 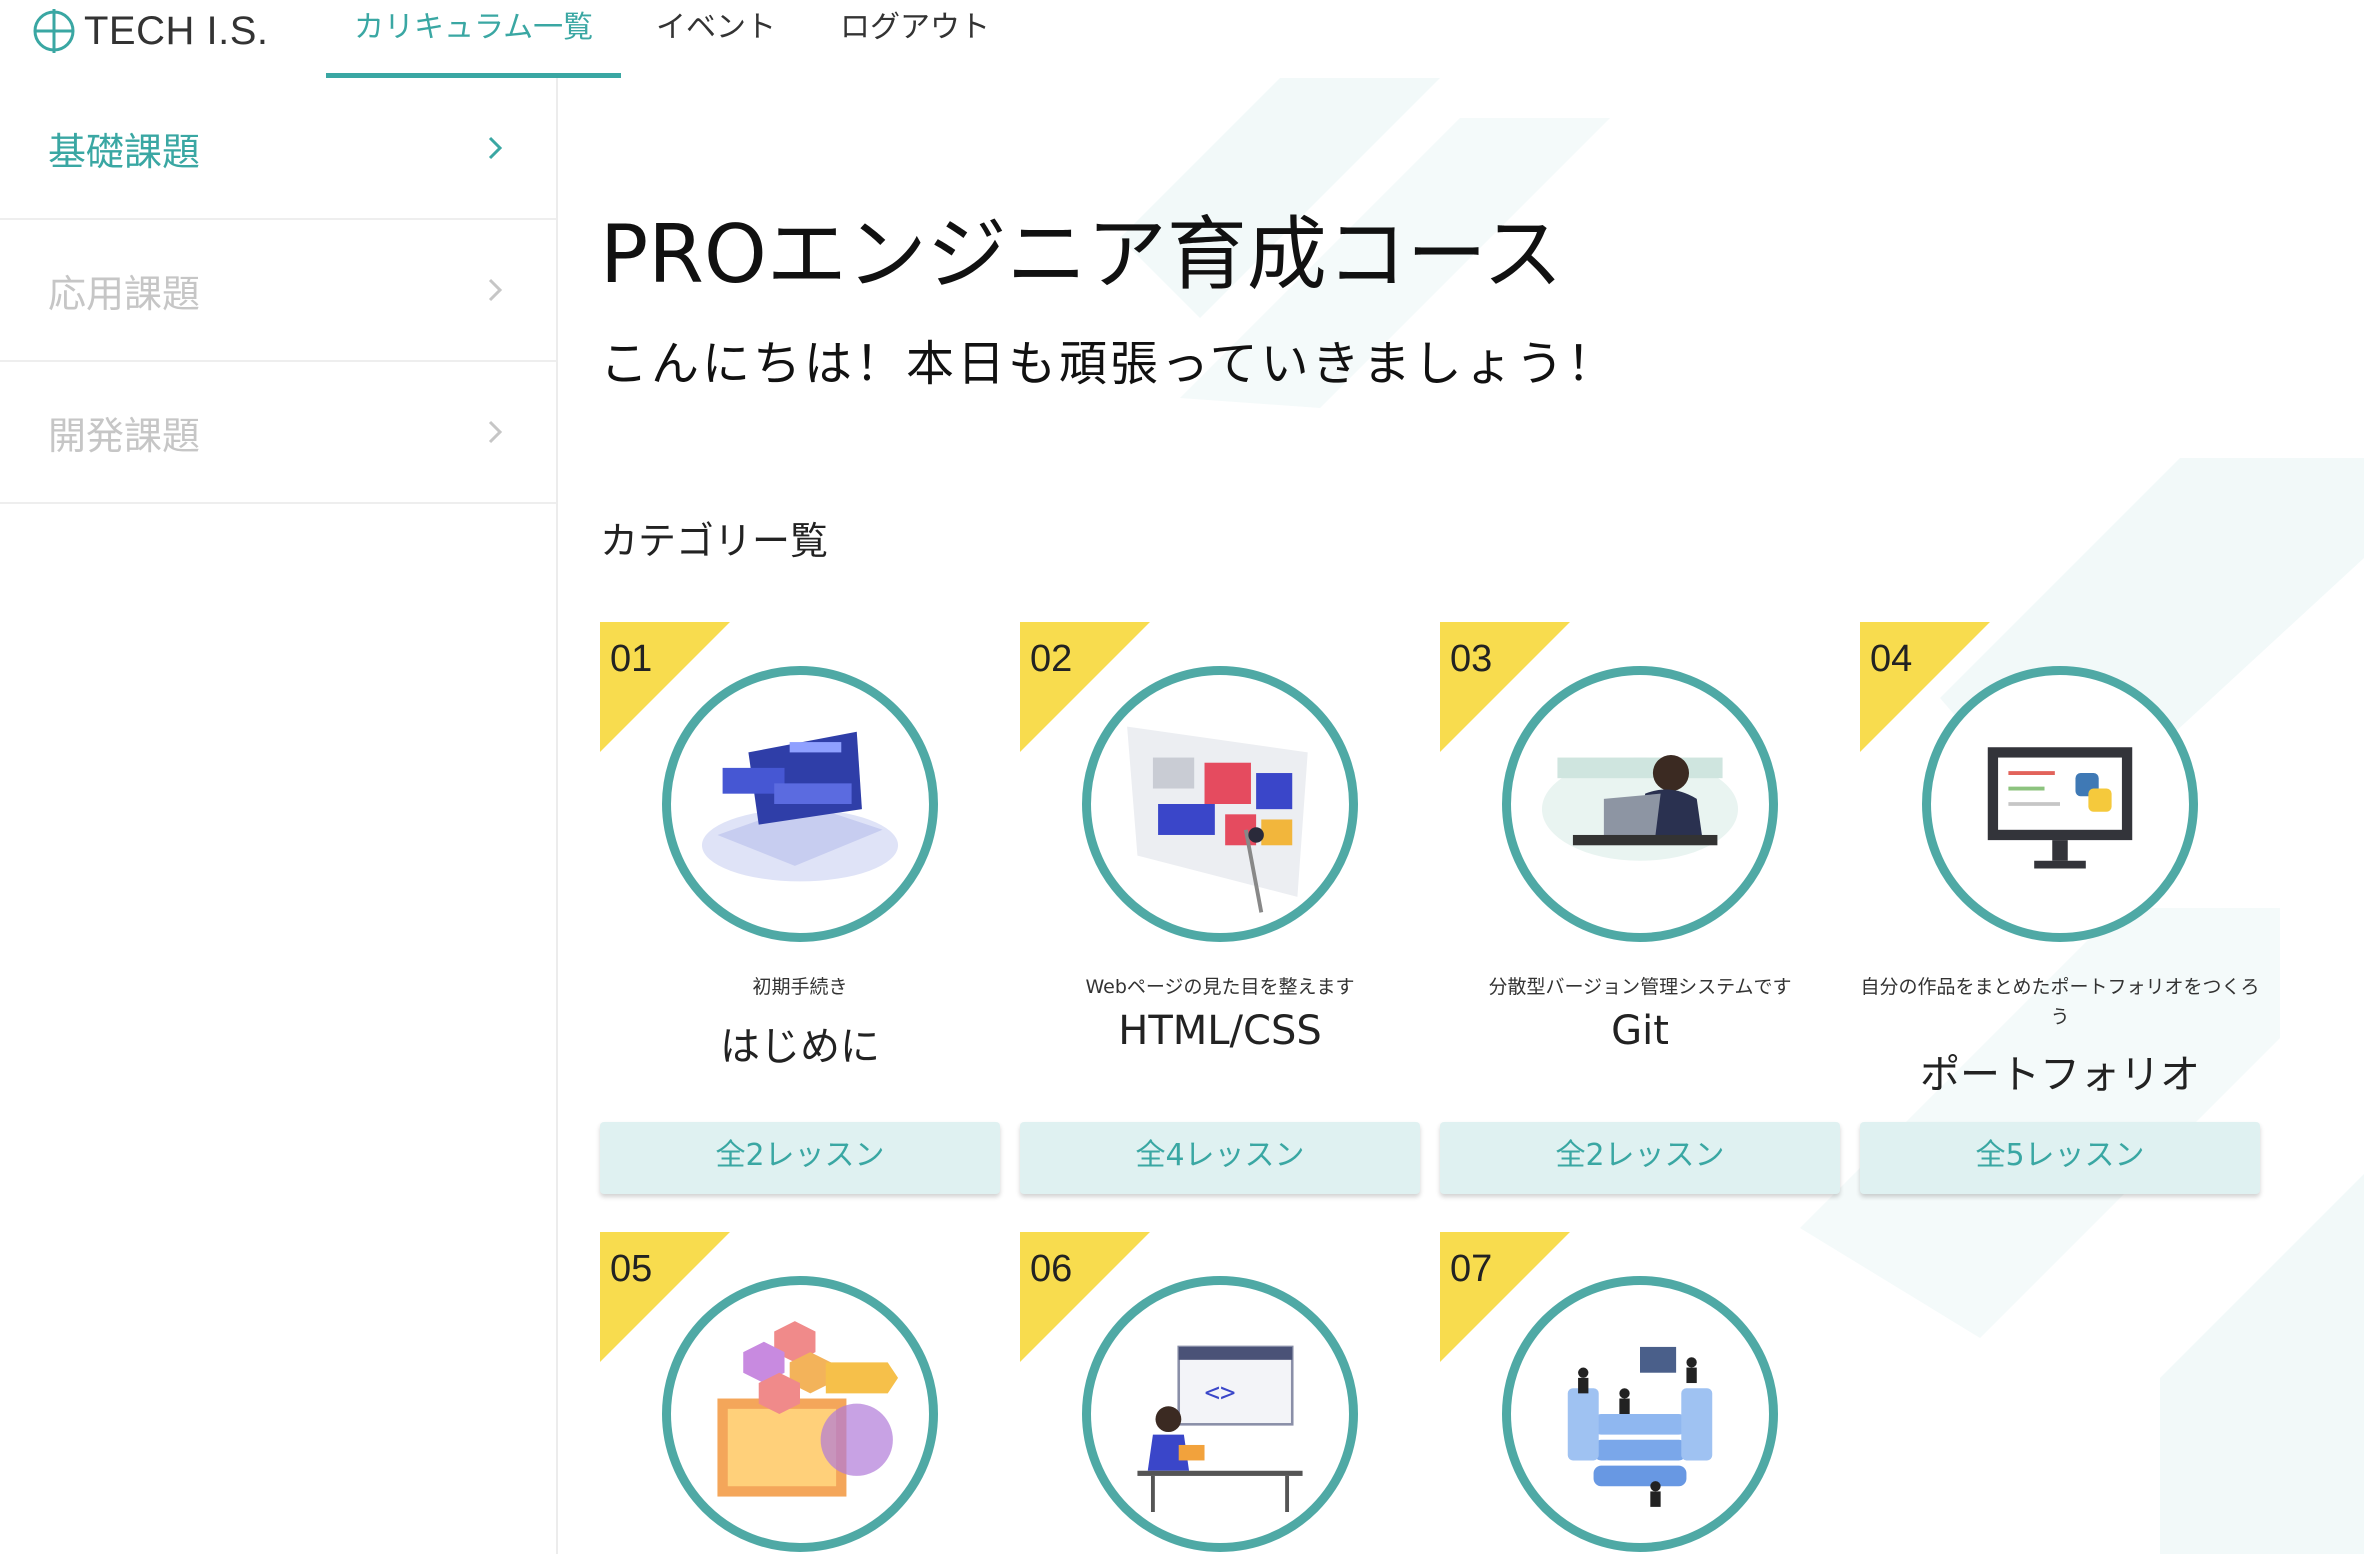 What do you see at coordinates (1220, 1414) in the screenshot?
I see `desk-coding-icon: <>` at bounding box center [1220, 1414].